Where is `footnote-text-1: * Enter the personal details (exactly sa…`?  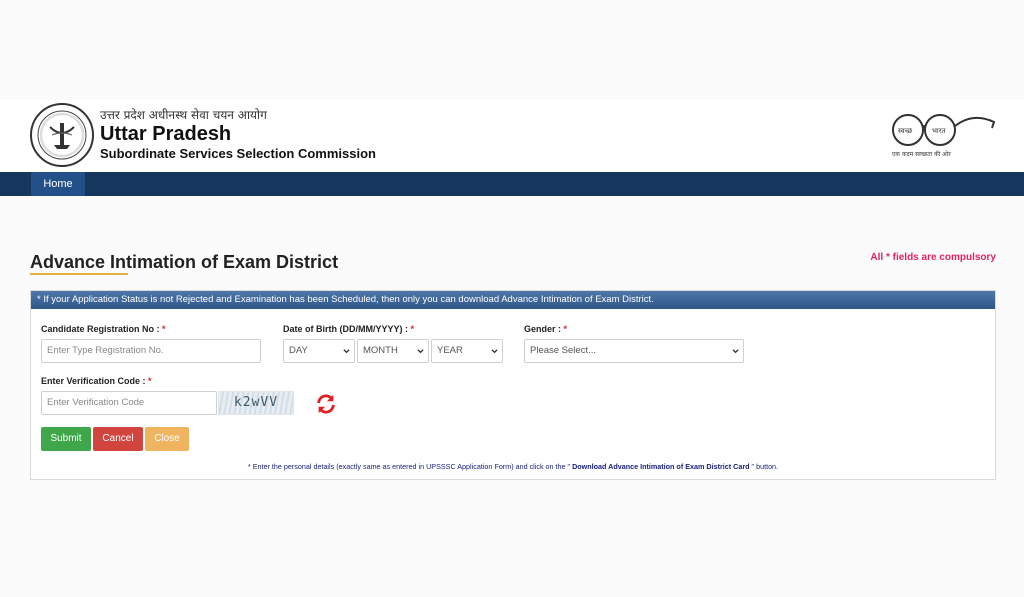
footnote-text-1: * Enter the personal details (exactly sa… is located at coordinates (409, 466).